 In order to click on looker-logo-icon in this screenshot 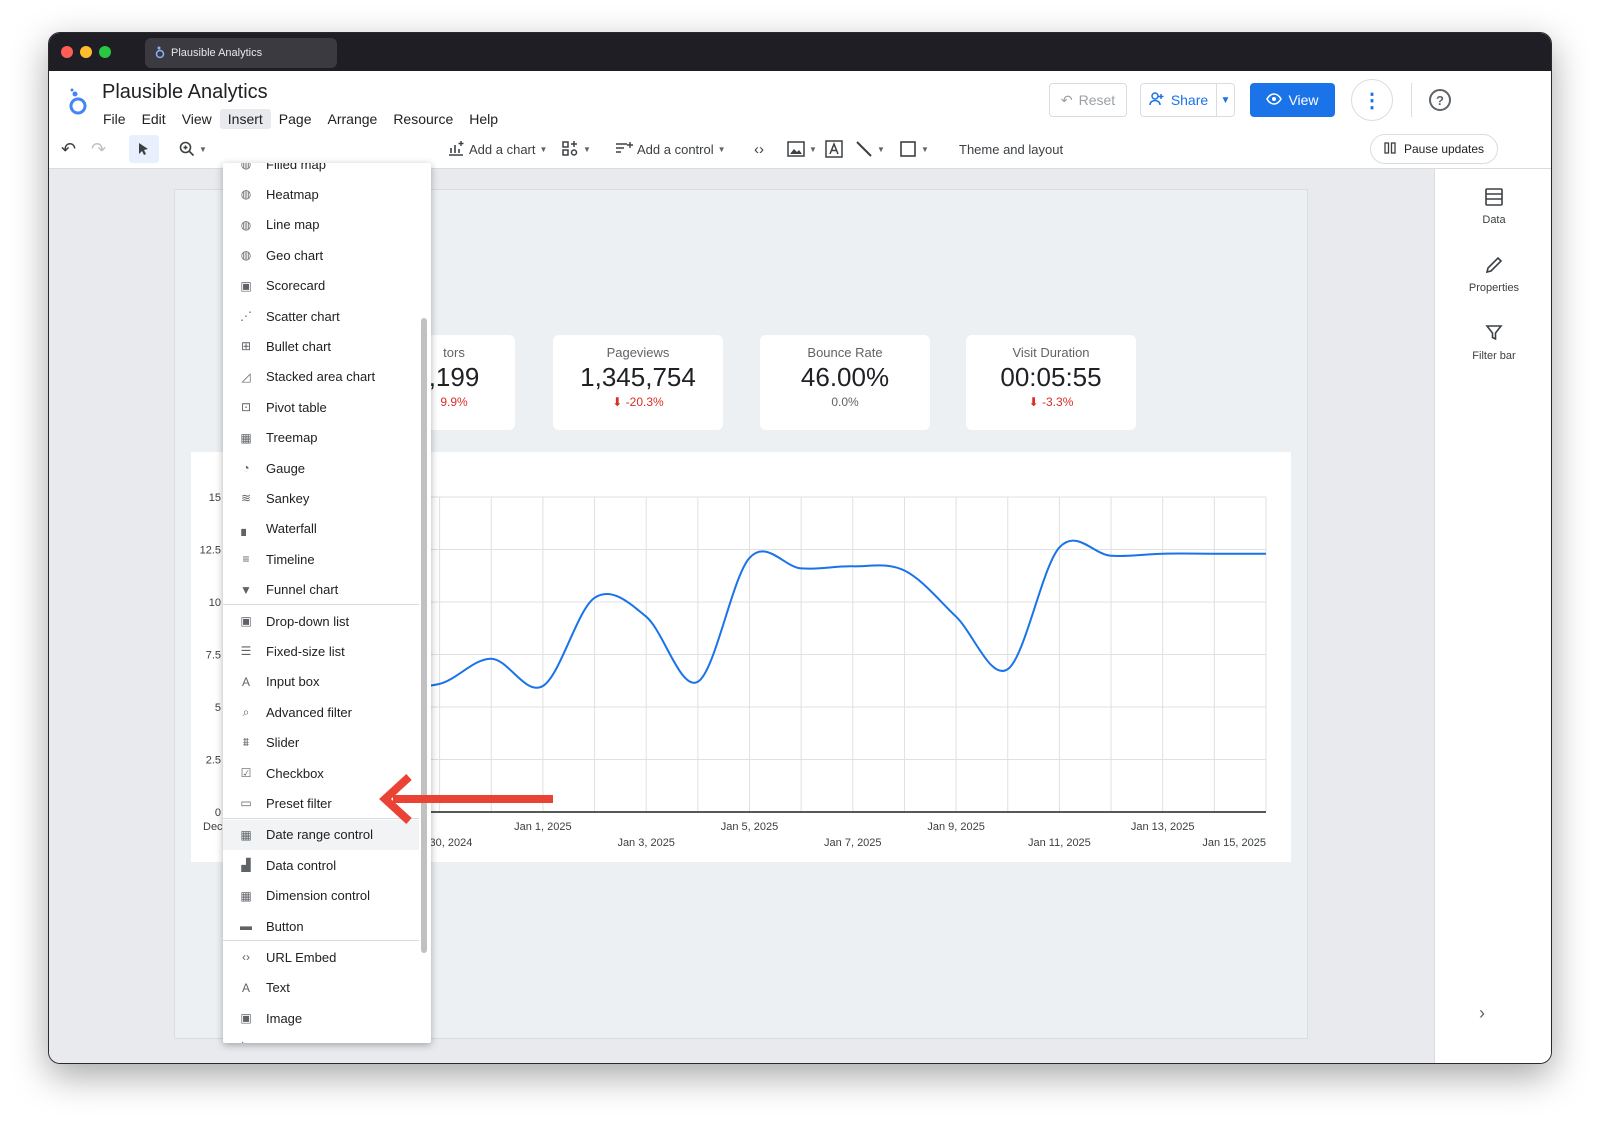, I will do `click(160, 53)`.